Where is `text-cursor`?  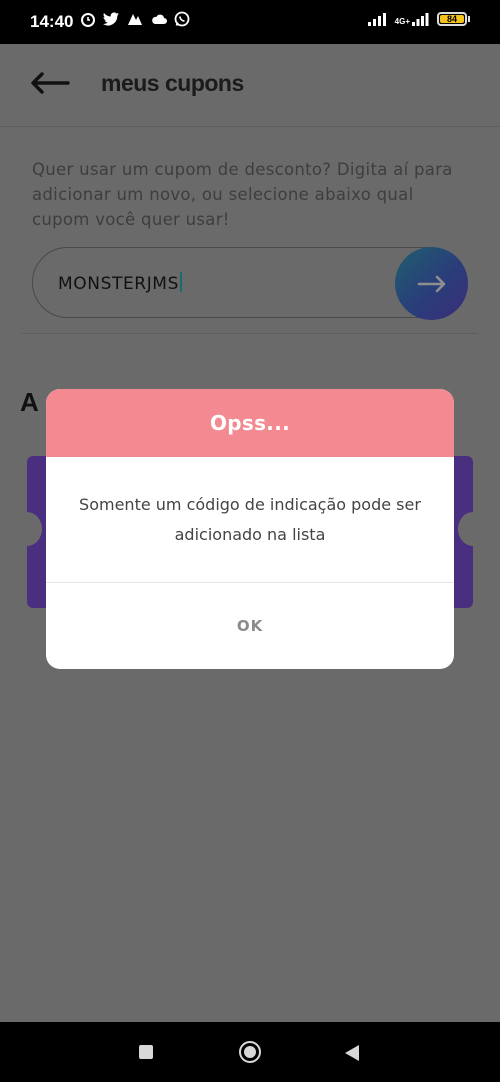
text-cursor is located at coordinates (180, 282).